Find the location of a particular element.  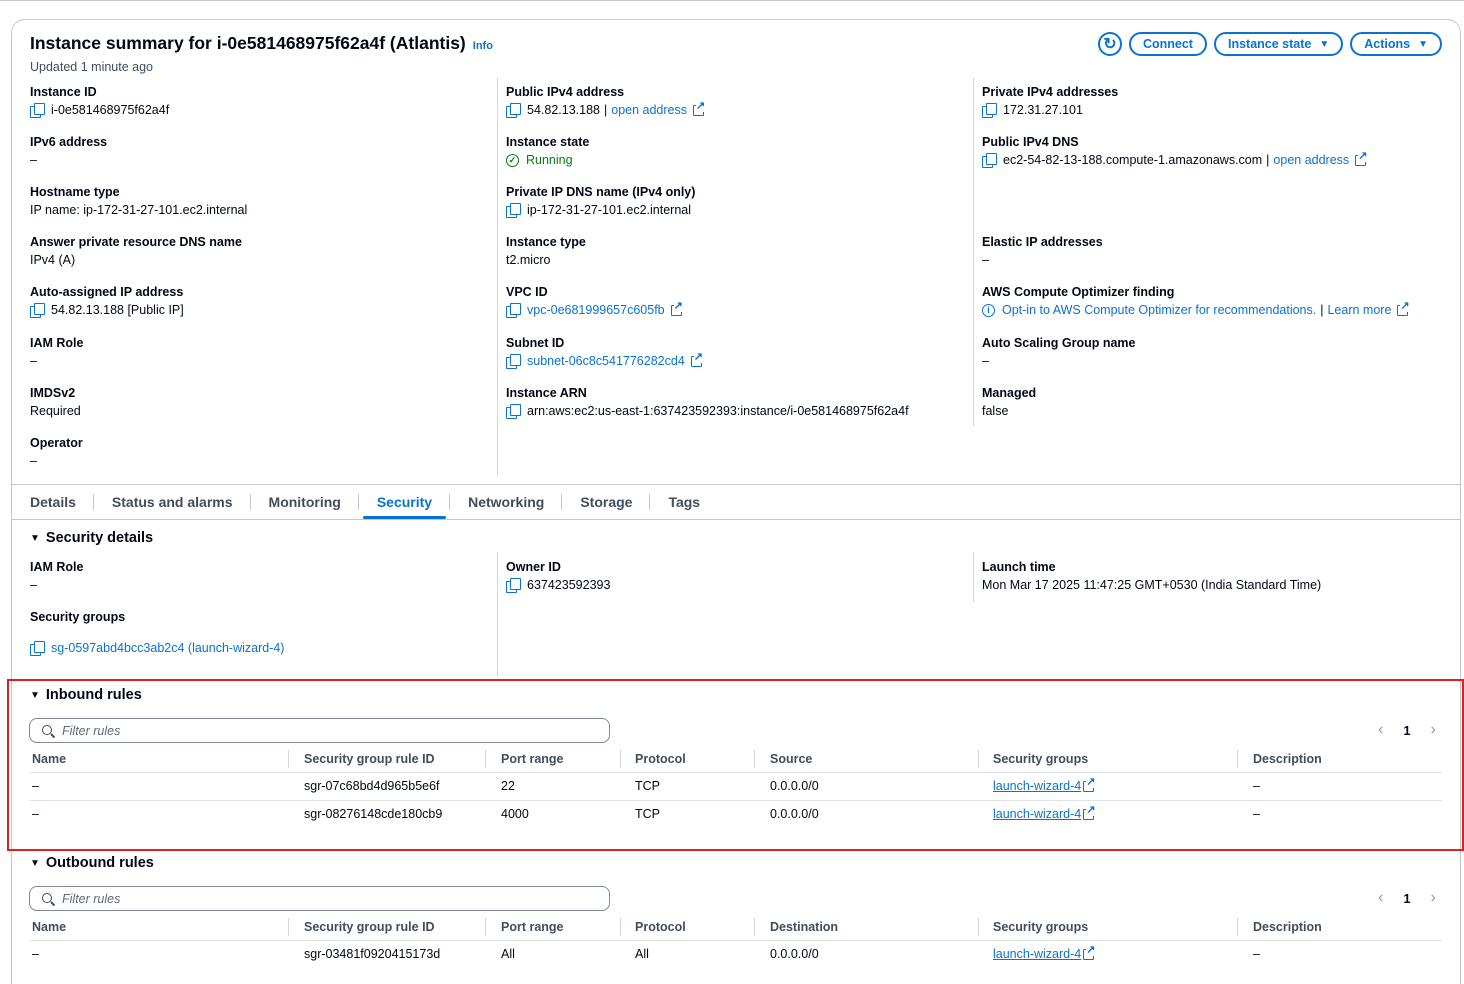

cell-description: – is located at coordinates (1256, 786).